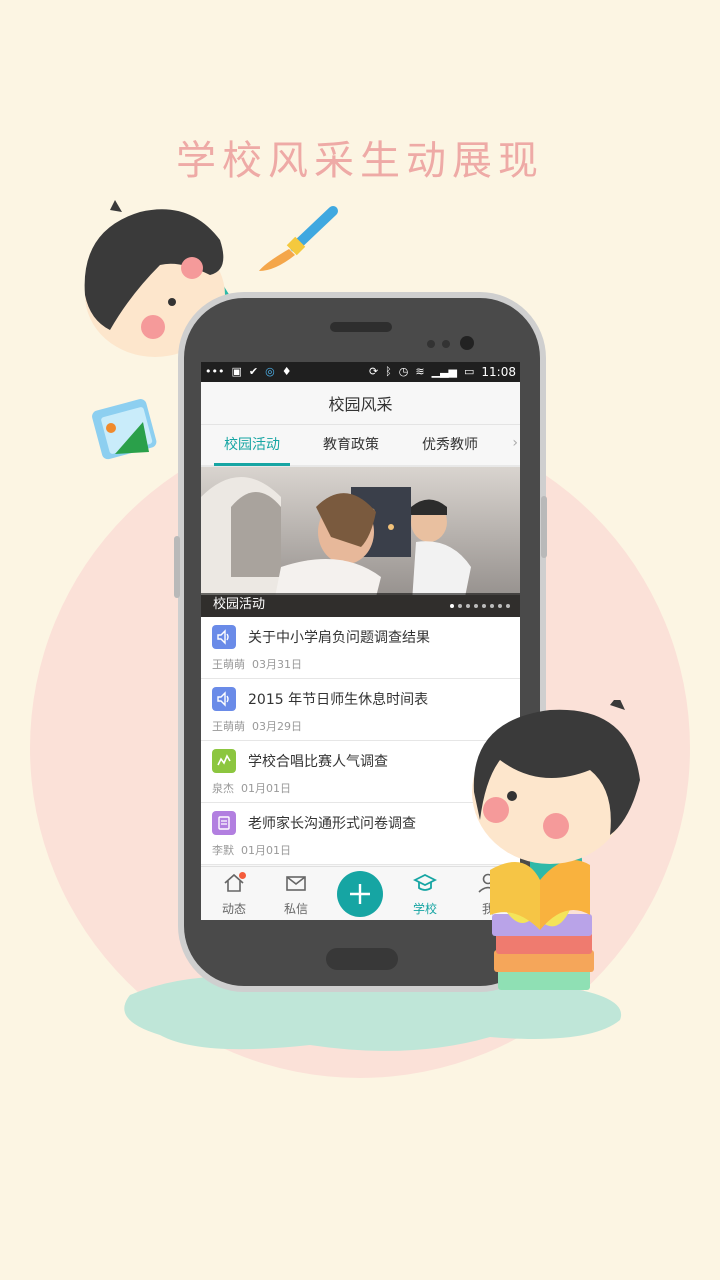 Image resolution: width=720 pixels, height=1280 pixels. I want to click on tab-campus-activity: 校园活动, so click(252, 446).